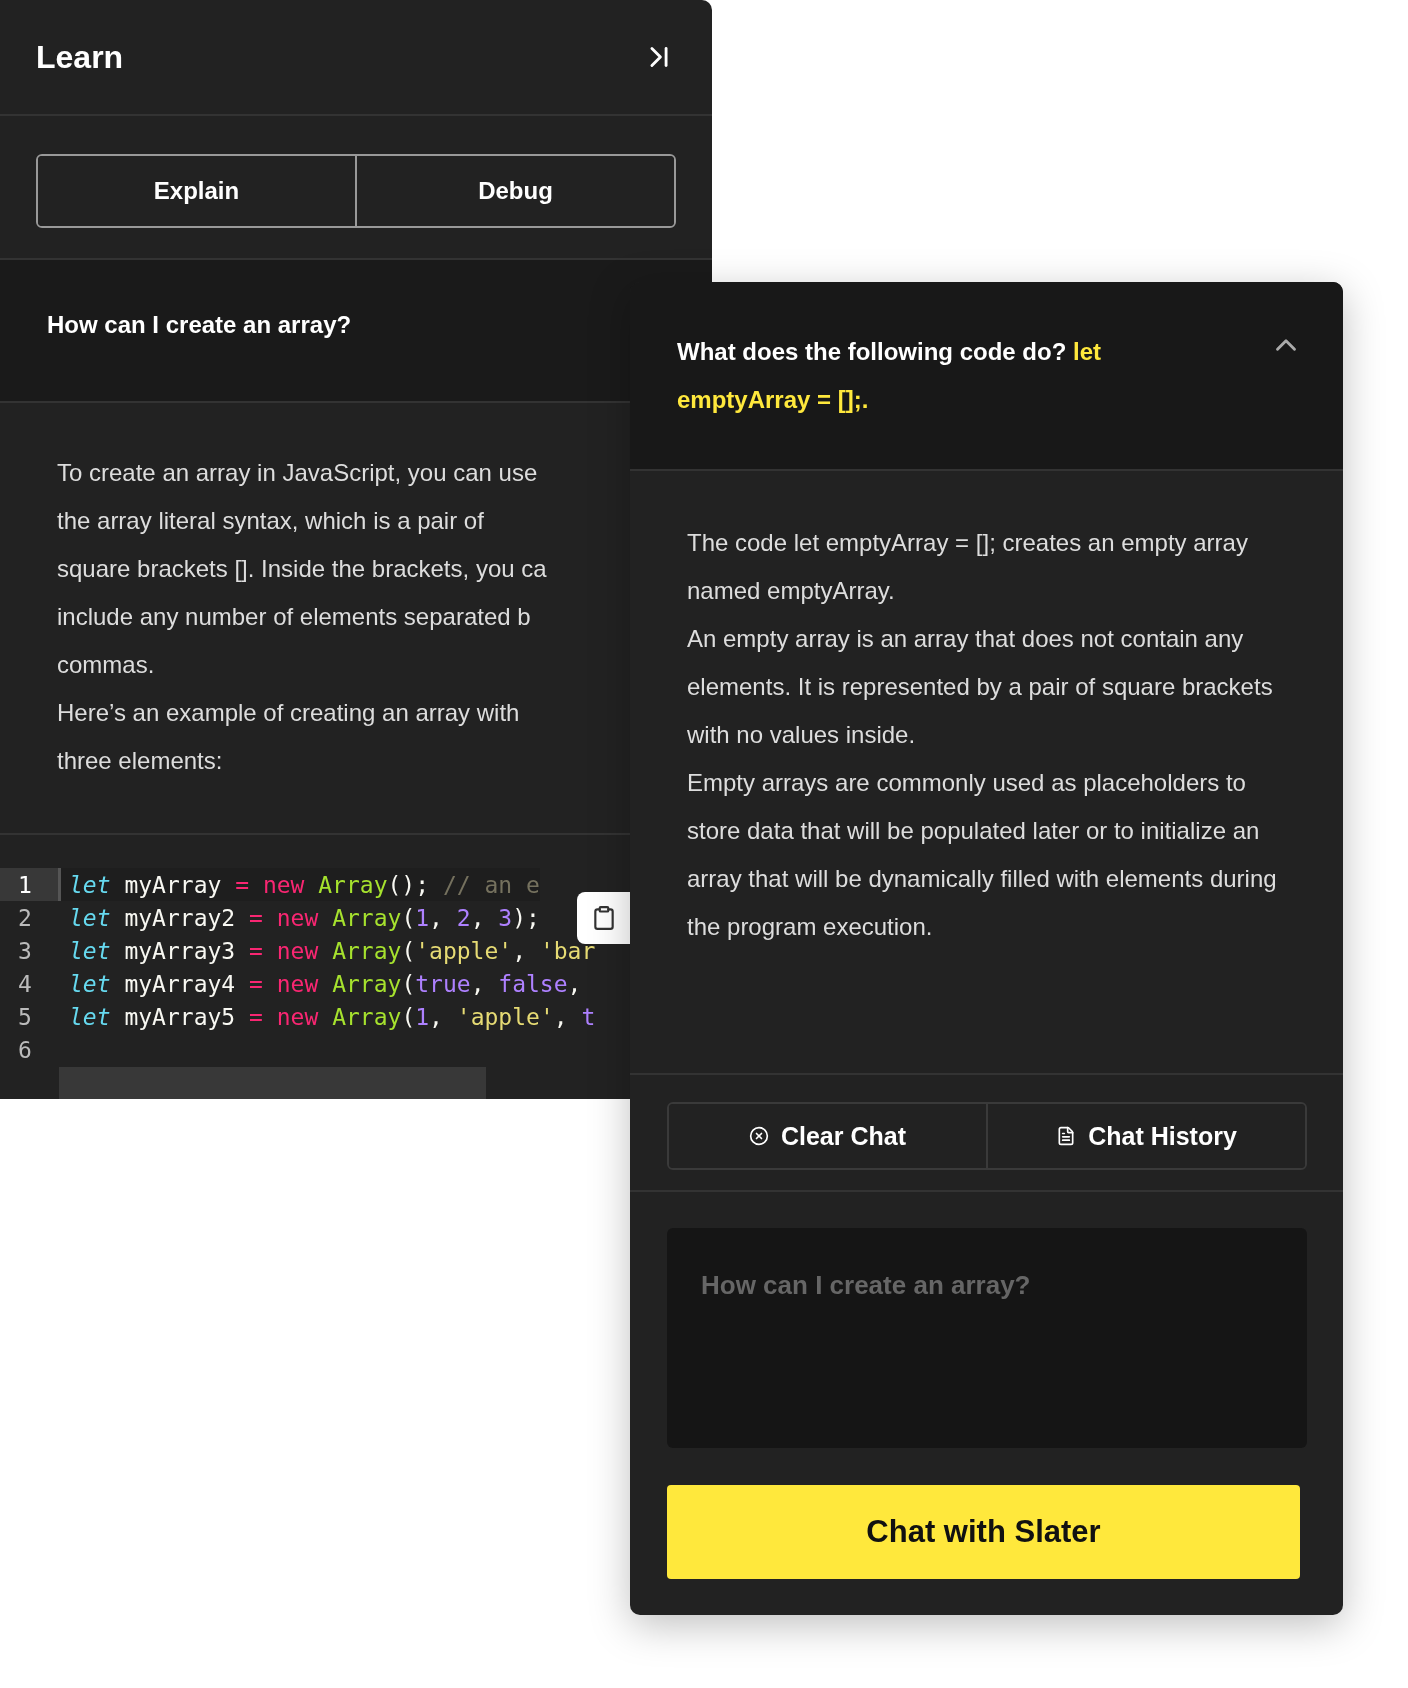 This screenshot has height=1688, width=1408. Describe the element at coordinates (980, 687) in the screenshot. I see `answer-paragraph: An empty array is an array that does not contain any elements. It is represented by a pair of square brackets with no values inside.` at that location.